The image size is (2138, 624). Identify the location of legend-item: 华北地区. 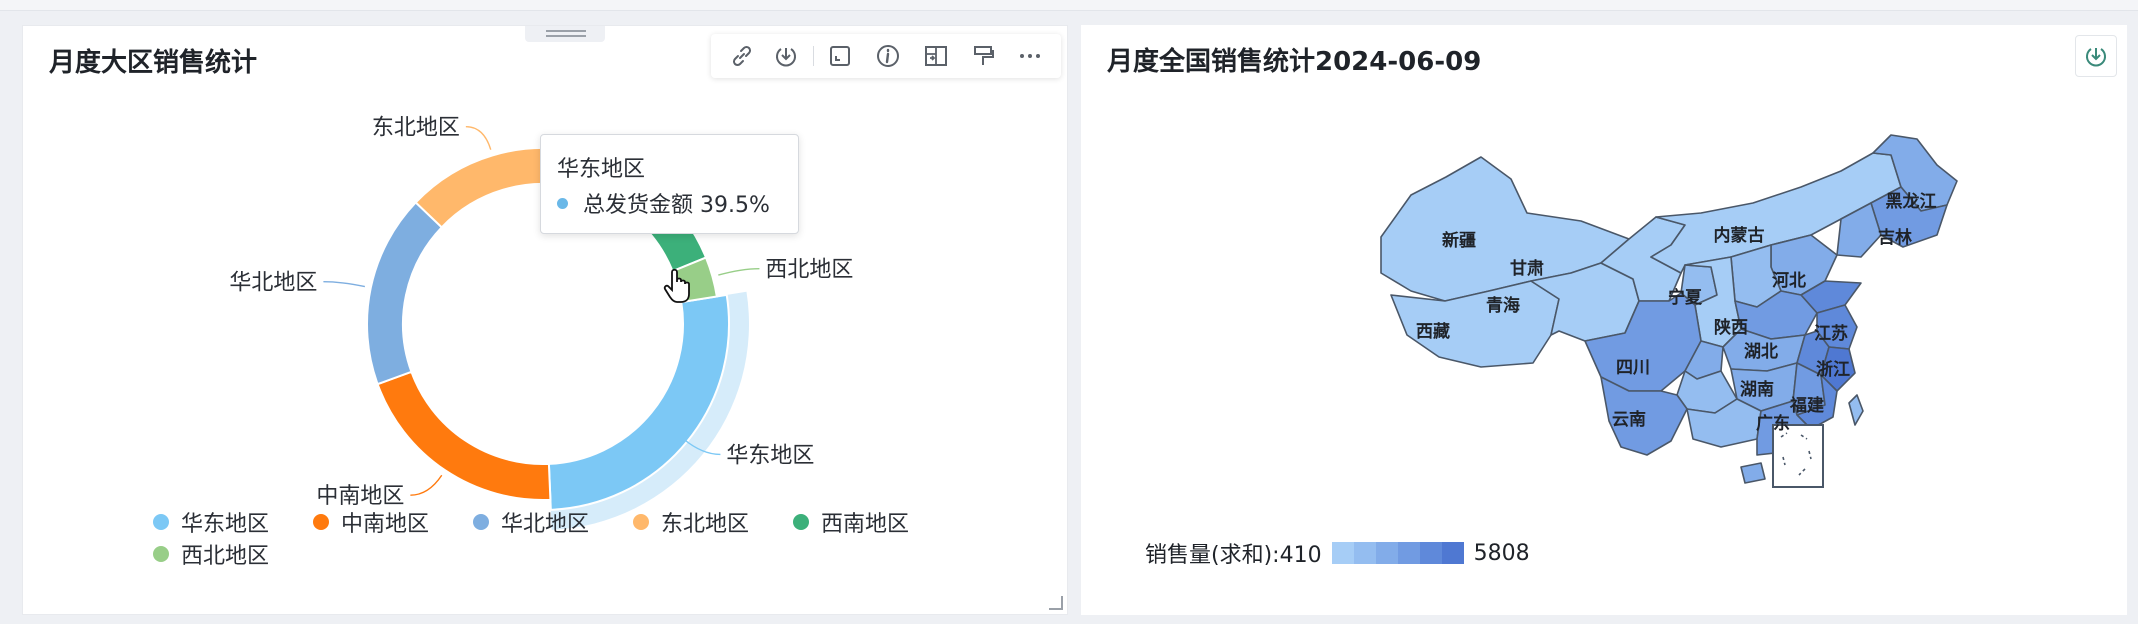
(531, 522).